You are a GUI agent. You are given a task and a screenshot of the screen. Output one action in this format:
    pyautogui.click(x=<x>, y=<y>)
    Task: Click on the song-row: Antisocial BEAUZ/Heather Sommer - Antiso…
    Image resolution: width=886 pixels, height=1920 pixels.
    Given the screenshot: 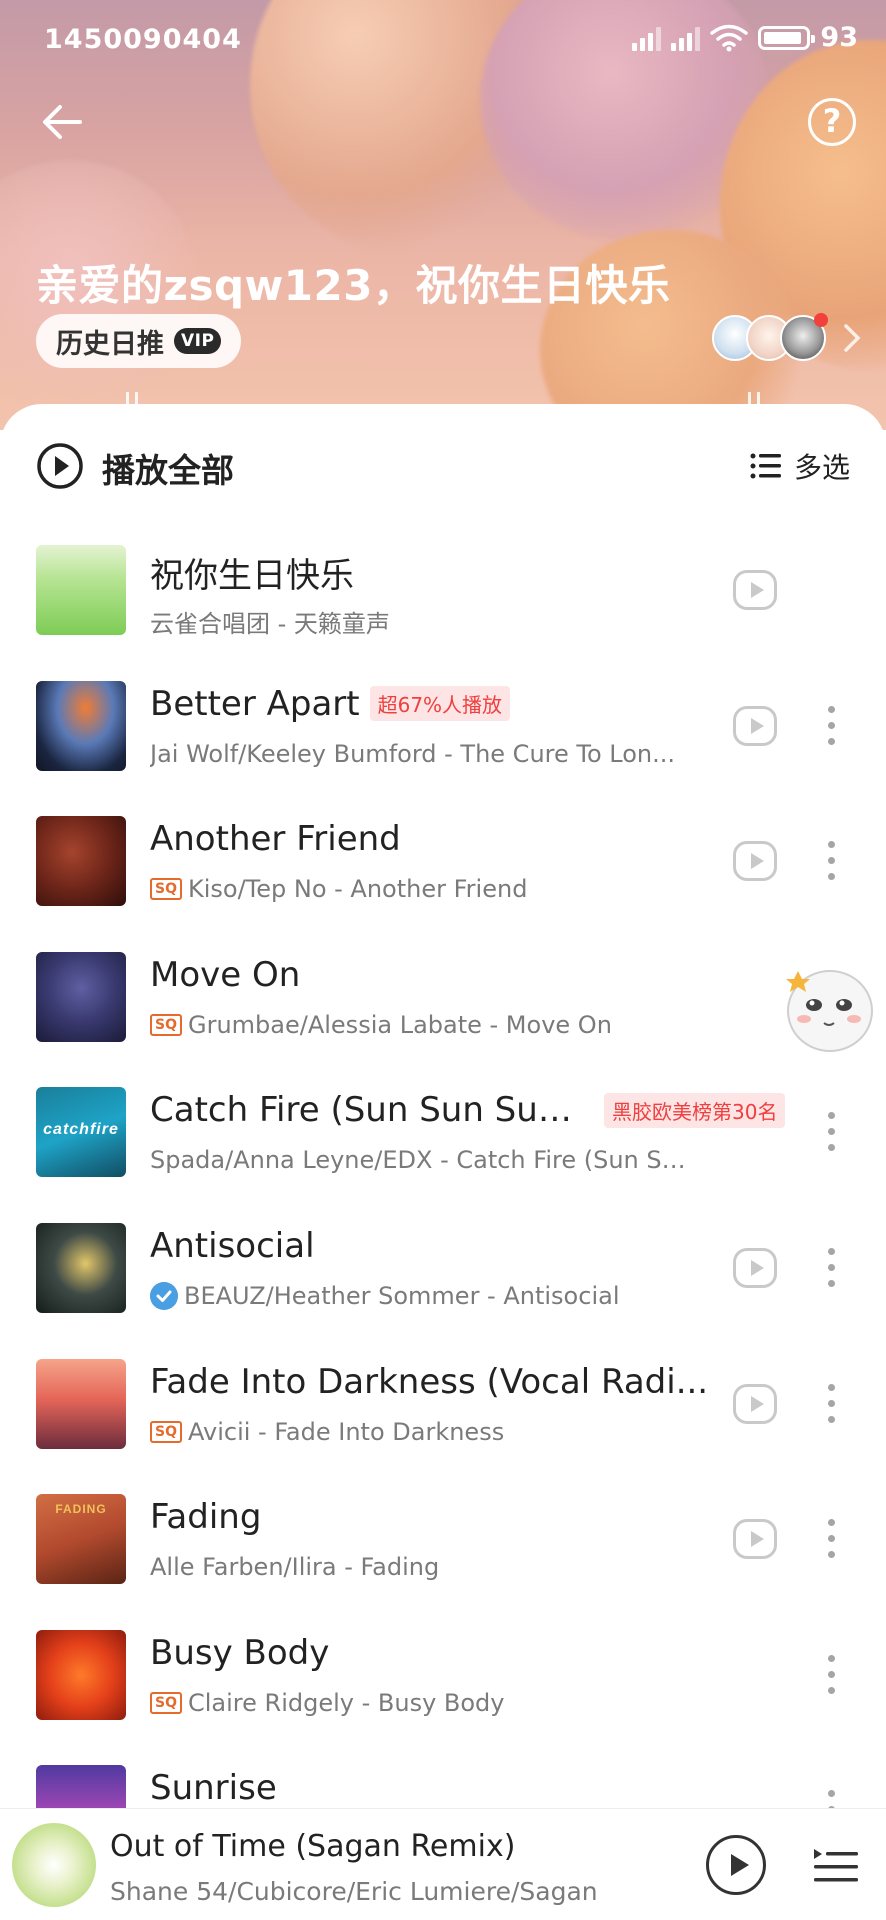 What is the action you would take?
    pyautogui.click(x=443, y=1270)
    